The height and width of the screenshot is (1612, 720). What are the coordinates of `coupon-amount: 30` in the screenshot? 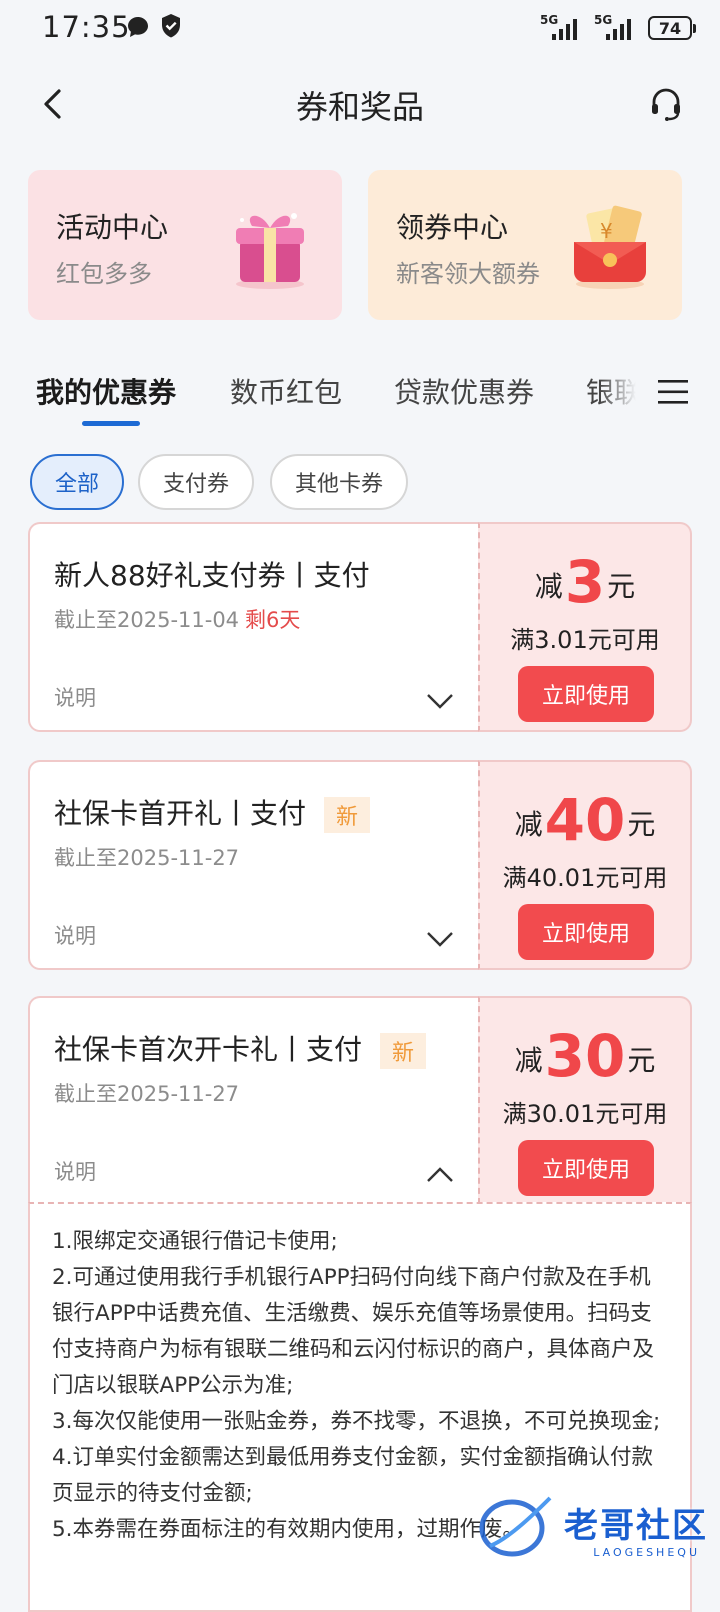 It's located at (585, 1056).